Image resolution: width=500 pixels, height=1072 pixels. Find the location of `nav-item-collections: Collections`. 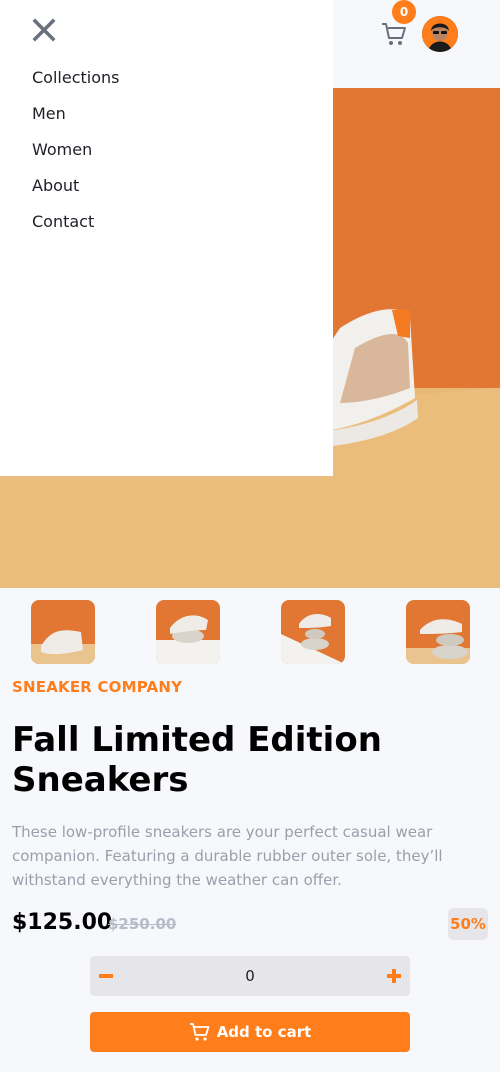

nav-item-collections: Collections is located at coordinates (75, 86).